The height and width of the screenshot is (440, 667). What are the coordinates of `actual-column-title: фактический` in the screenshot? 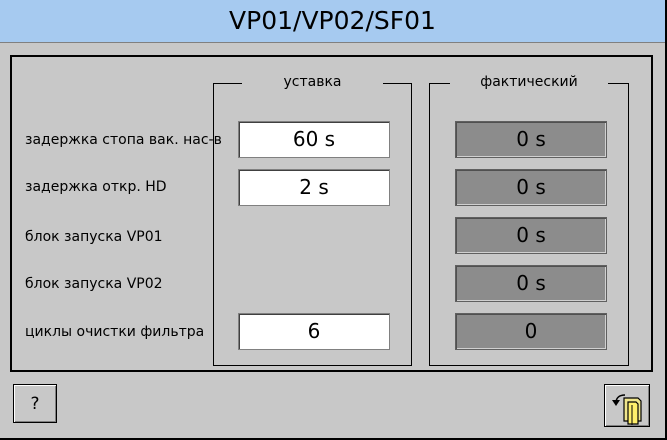 It's located at (529, 82).